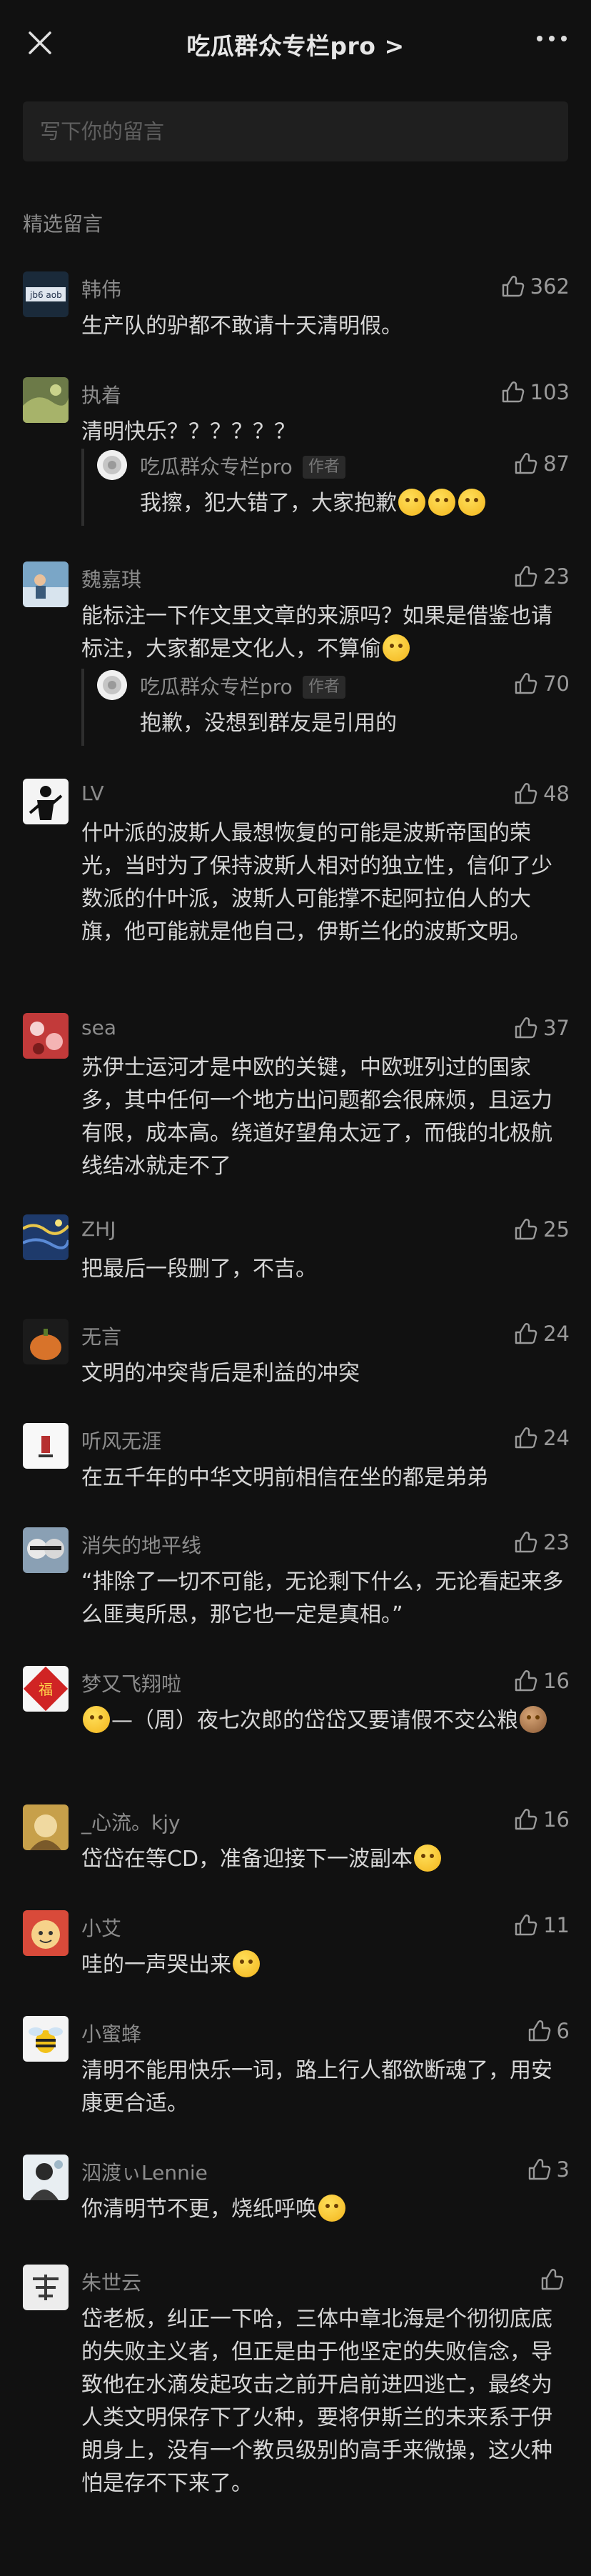 This screenshot has height=2576, width=591. Describe the element at coordinates (98, 1028) in the screenshot. I see `comment-author: sea` at that location.